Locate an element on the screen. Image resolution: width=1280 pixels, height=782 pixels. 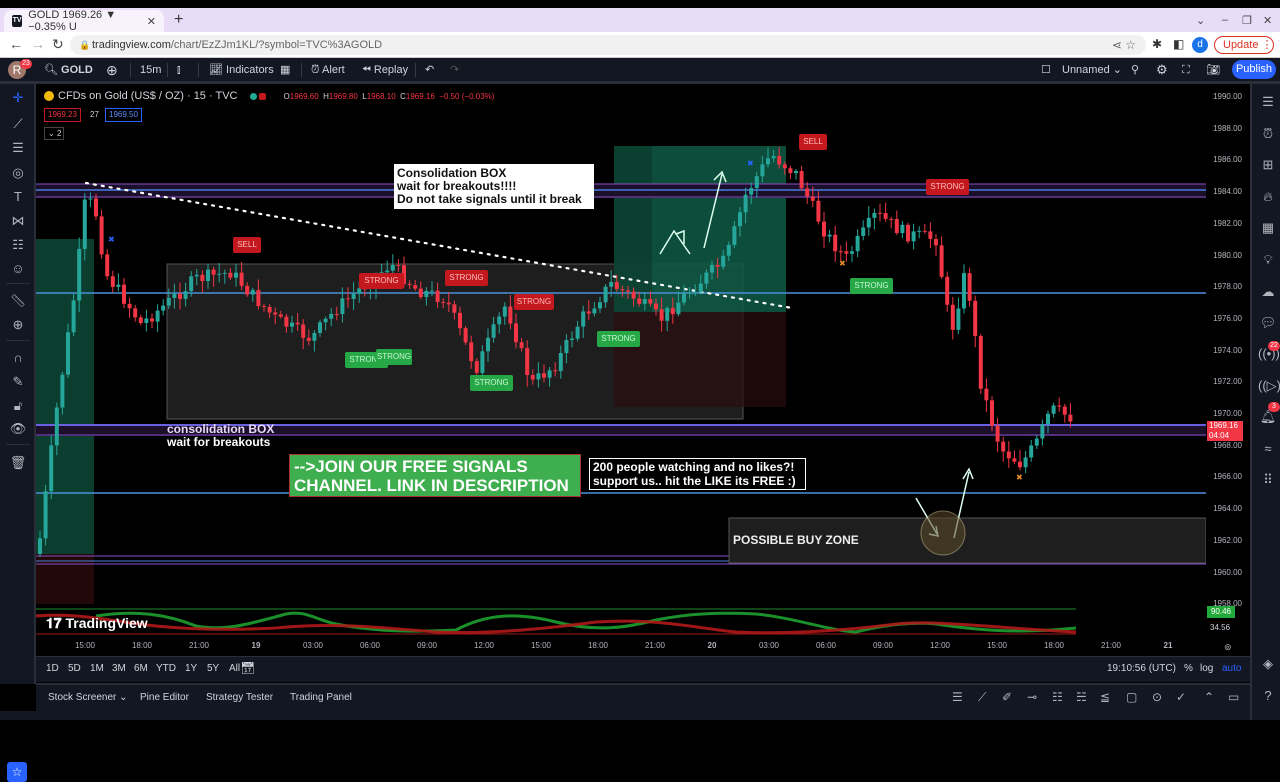
path-tool-icon: ✓ is located at coordinates (1181, 697).